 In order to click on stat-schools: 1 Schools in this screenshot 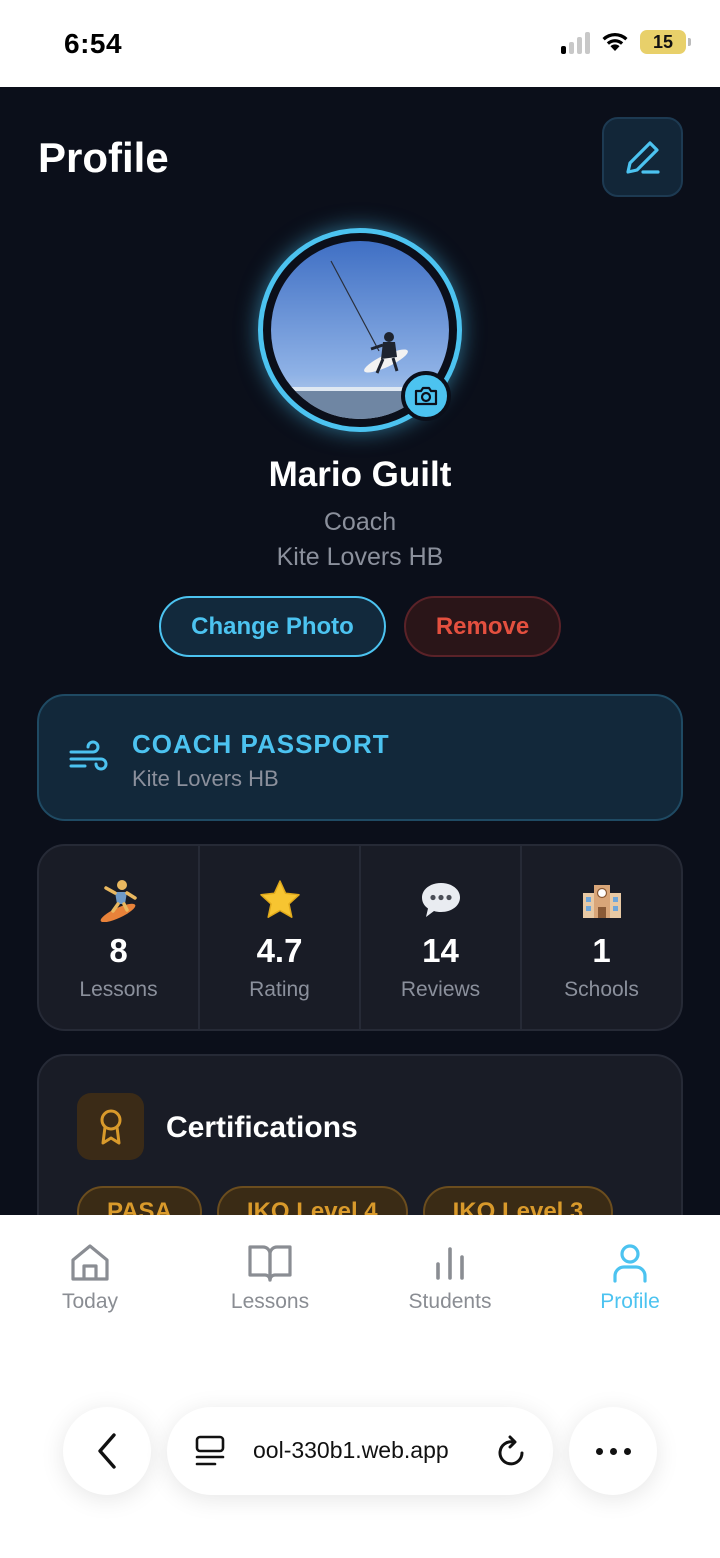, I will do `click(601, 937)`.